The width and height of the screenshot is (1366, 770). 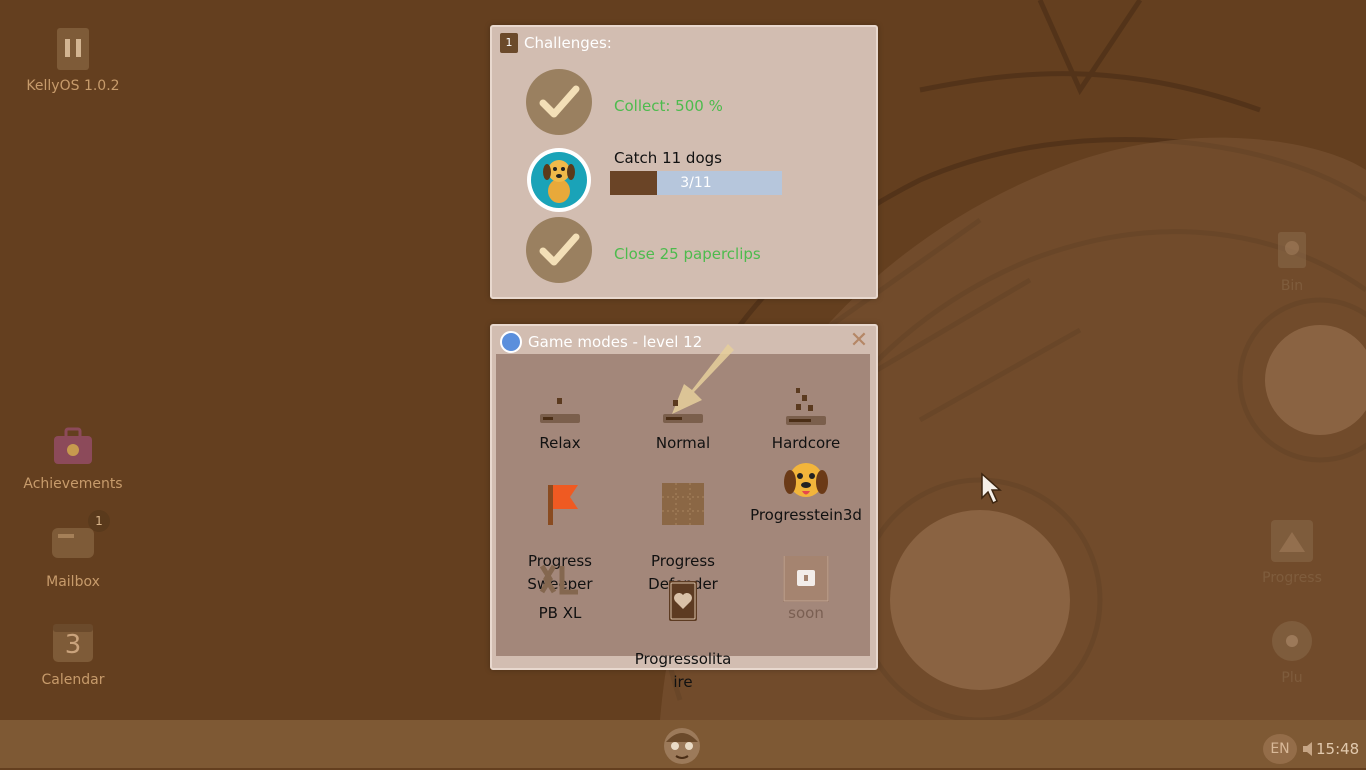 I want to click on challenges-title-bar: 1 Challenges:, so click(x=556, y=43).